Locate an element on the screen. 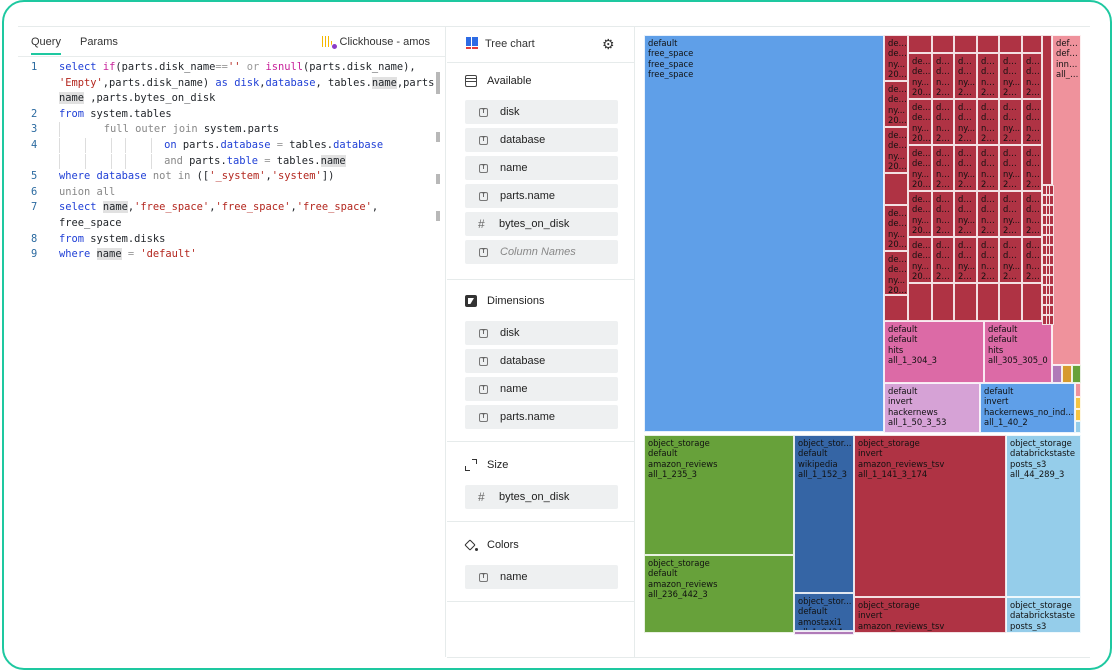  size-pill-bytes-on-disk: # bytes_on_disk is located at coordinates (541, 497).